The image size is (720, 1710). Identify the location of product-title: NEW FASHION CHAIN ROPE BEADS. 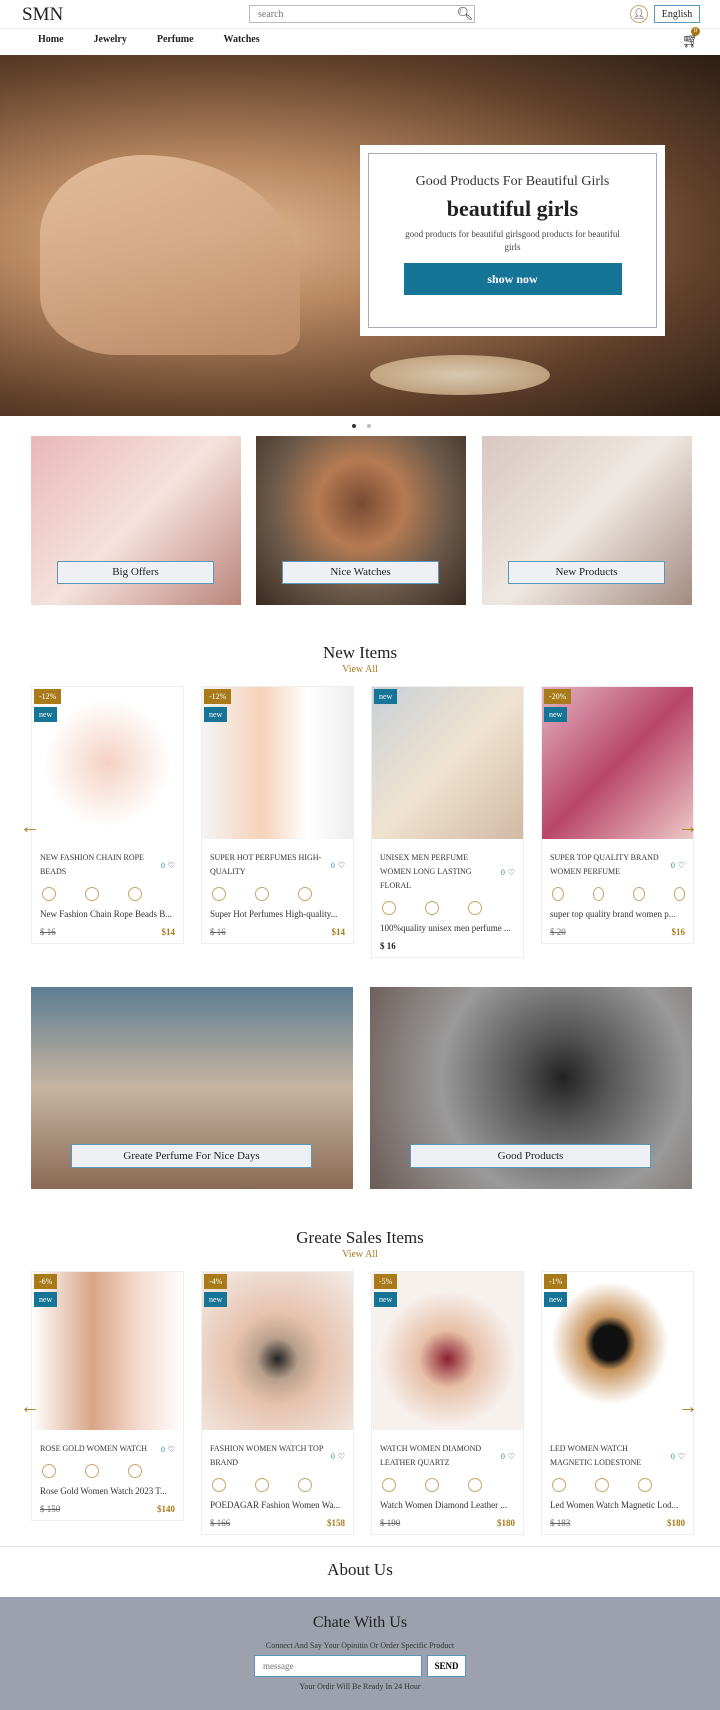
(97, 865).